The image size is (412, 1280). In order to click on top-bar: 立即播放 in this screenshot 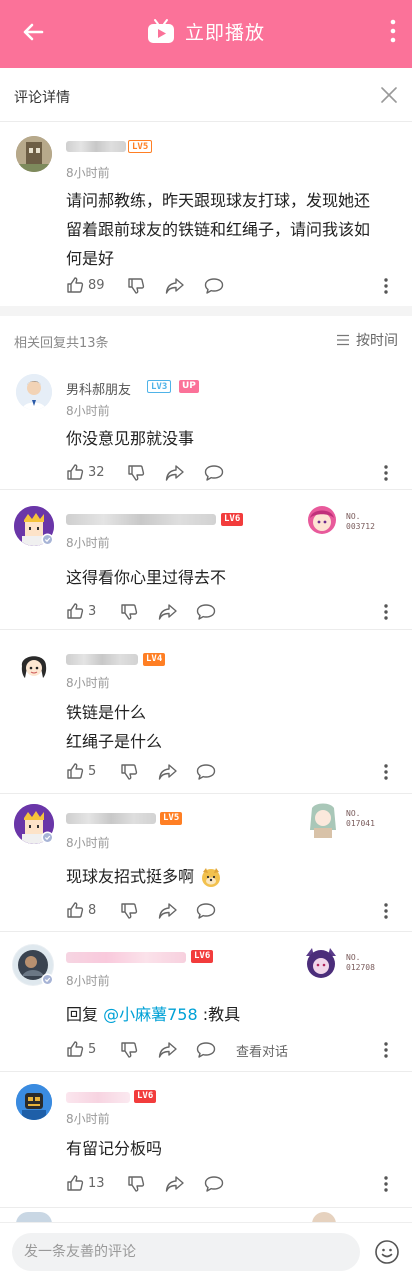, I will do `click(206, 34)`.